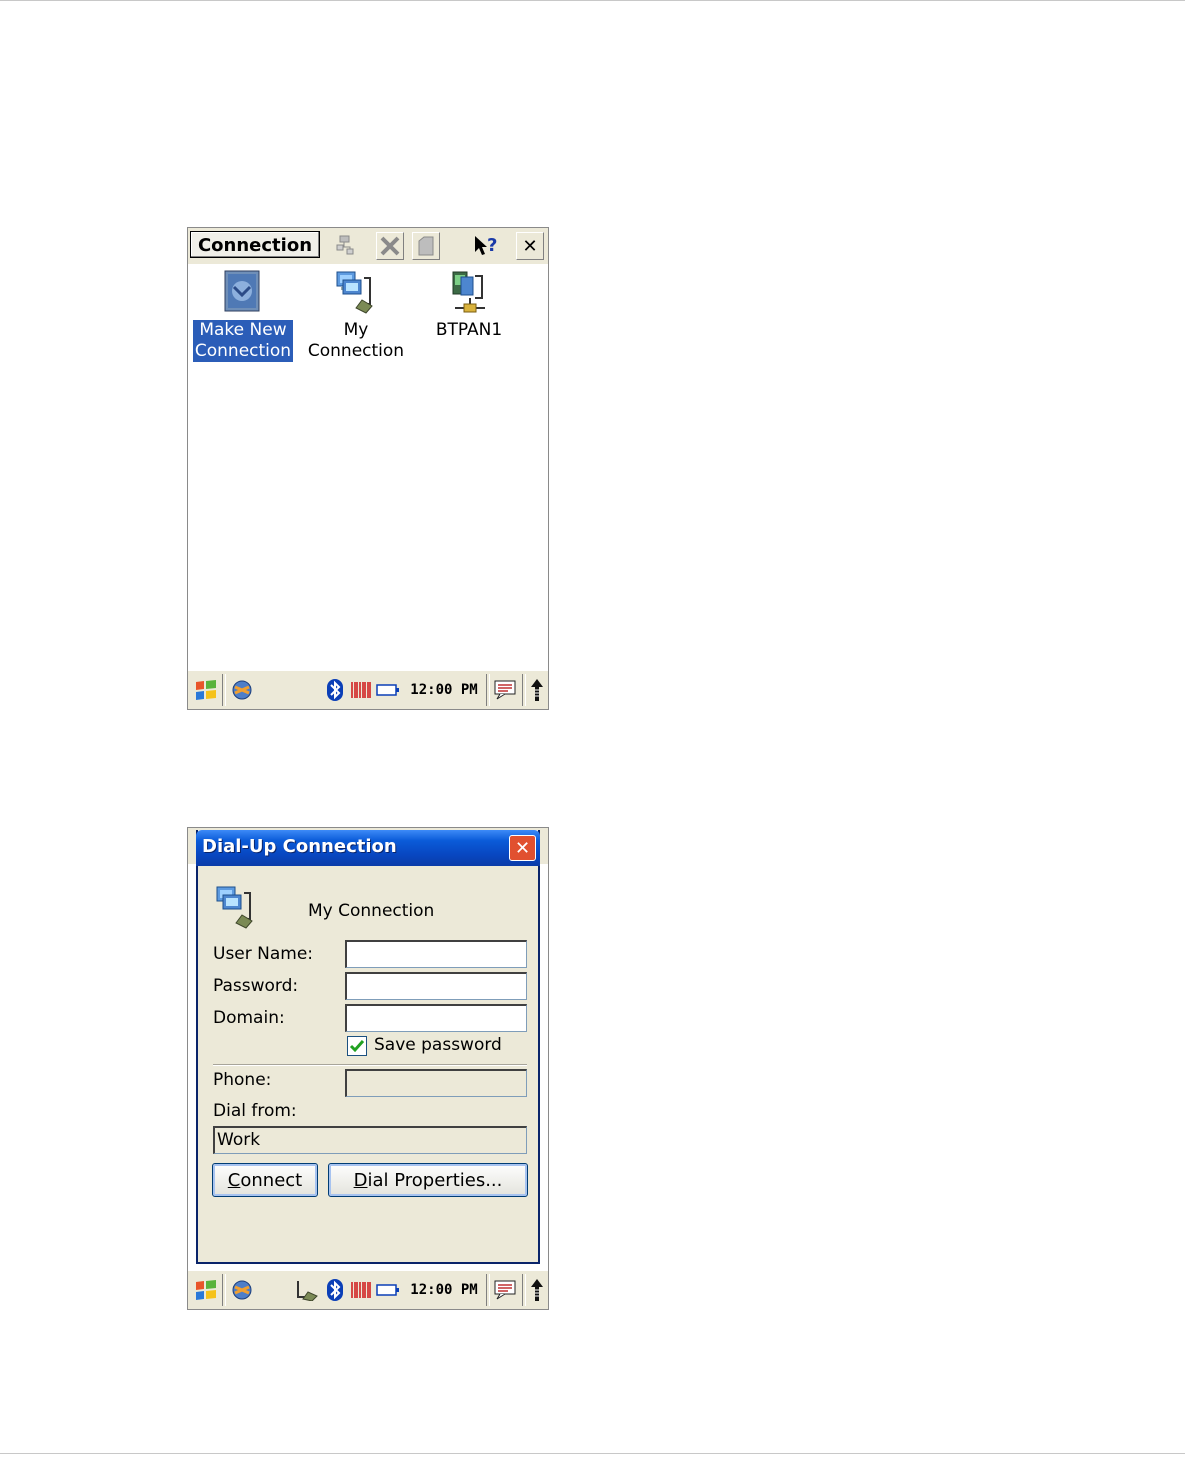 The image size is (1185, 1457). I want to click on modem-icon, so click(307, 1291).